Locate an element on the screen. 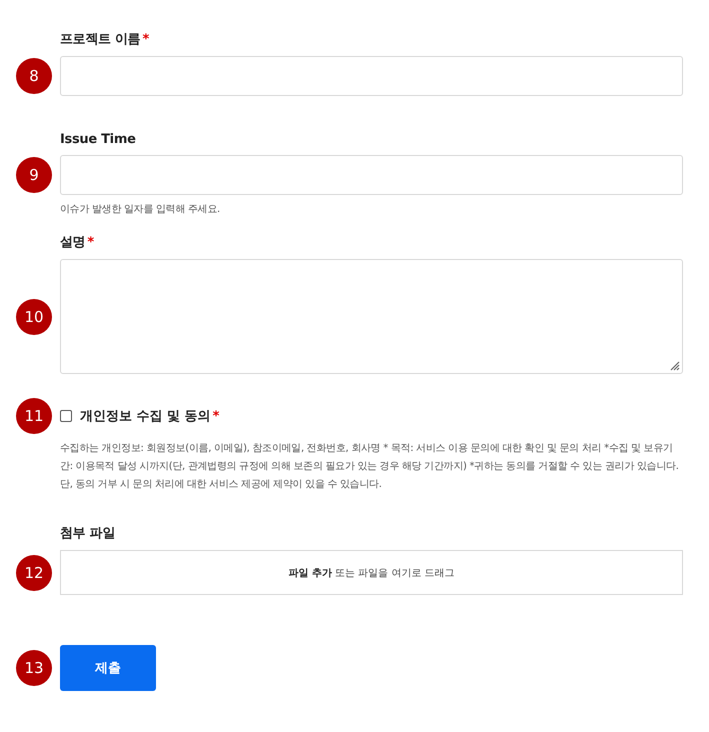 This screenshot has width=709, height=732. consent-checkbox is located at coordinates (66, 416).